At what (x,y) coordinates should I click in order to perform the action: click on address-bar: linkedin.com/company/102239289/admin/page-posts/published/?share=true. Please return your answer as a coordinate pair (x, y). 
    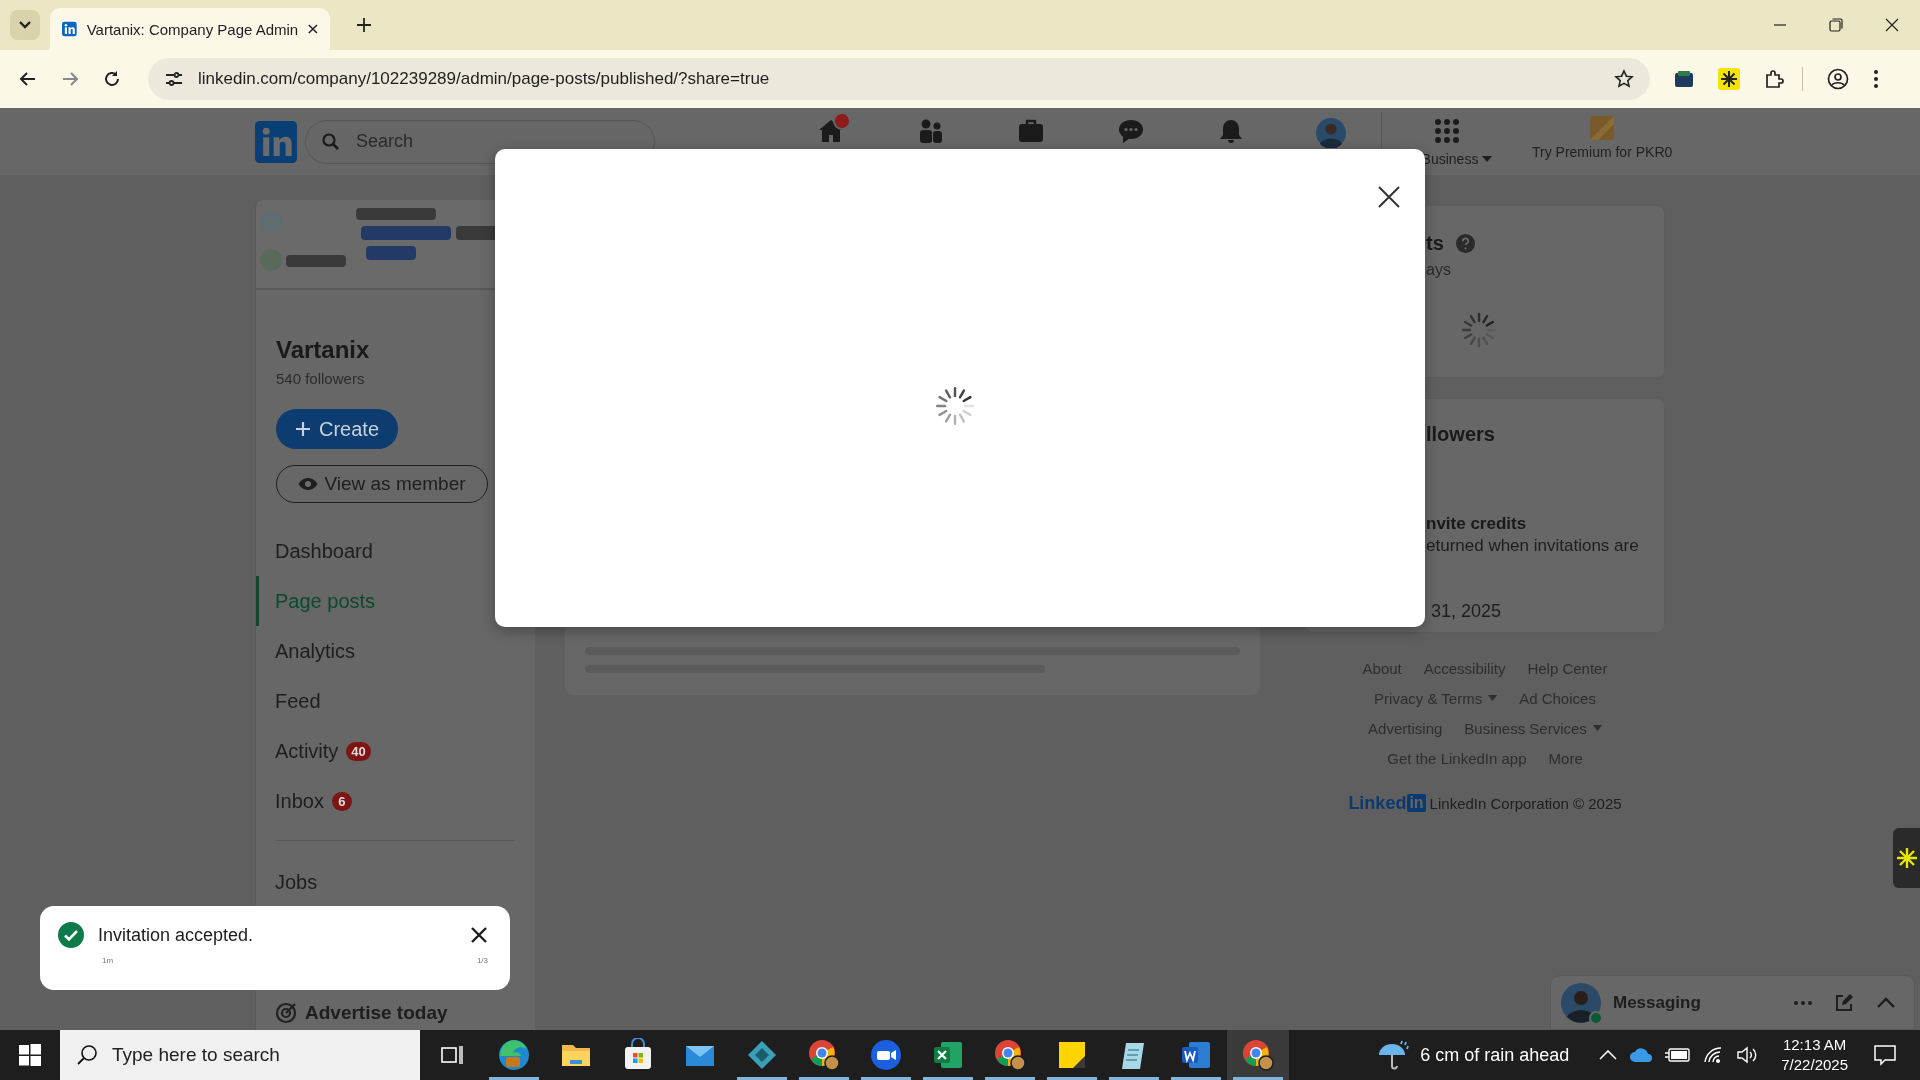
    Looking at the image, I should click on (899, 79).